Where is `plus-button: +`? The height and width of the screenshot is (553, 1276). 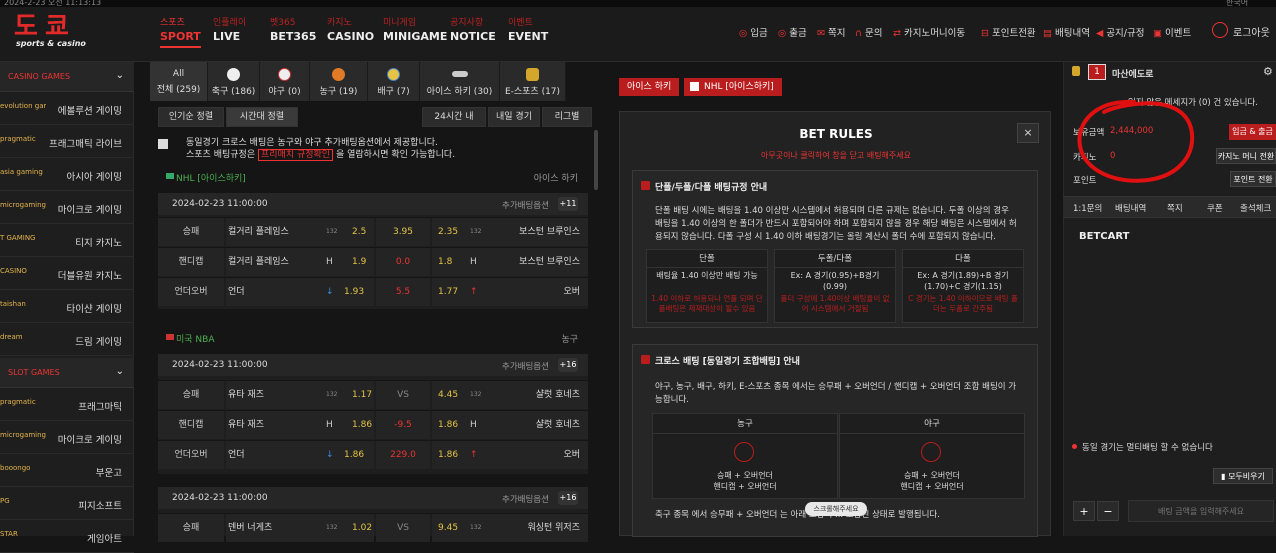
plus-button: + is located at coordinates (1084, 511).